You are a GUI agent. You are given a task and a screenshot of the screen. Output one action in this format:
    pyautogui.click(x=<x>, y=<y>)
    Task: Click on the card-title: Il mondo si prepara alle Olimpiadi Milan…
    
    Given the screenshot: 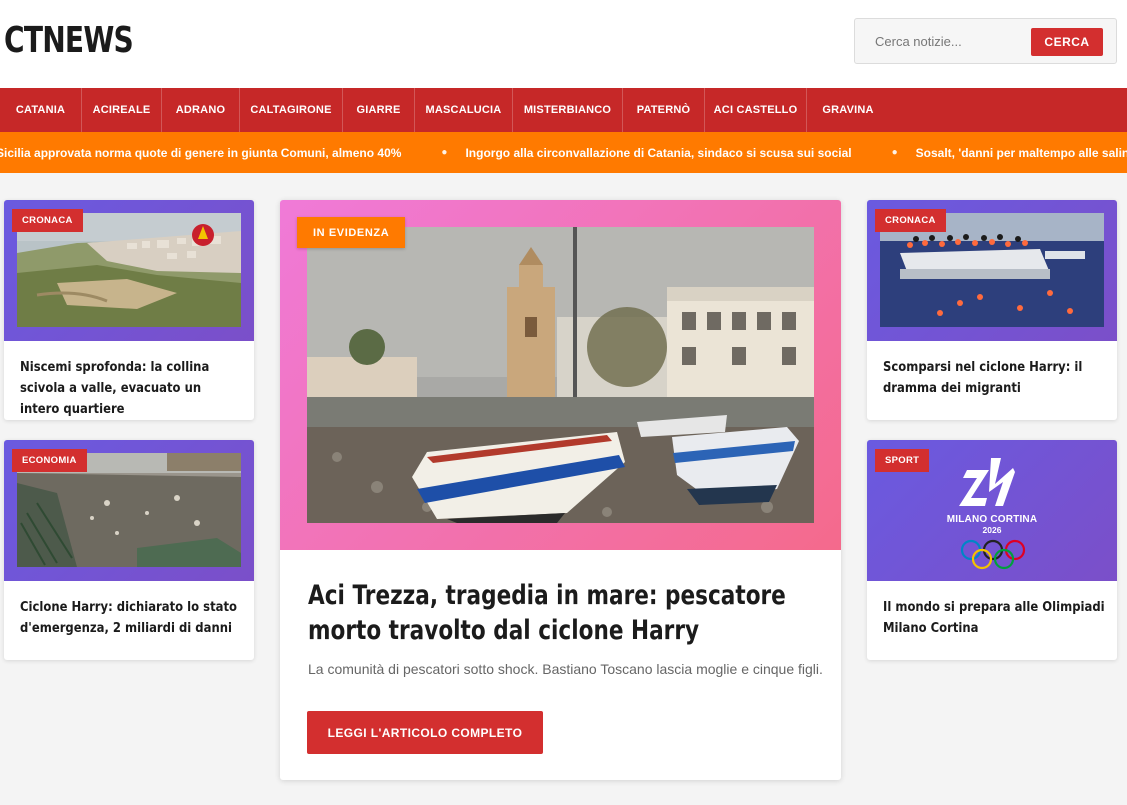 What is the action you would take?
    pyautogui.click(x=995, y=618)
    